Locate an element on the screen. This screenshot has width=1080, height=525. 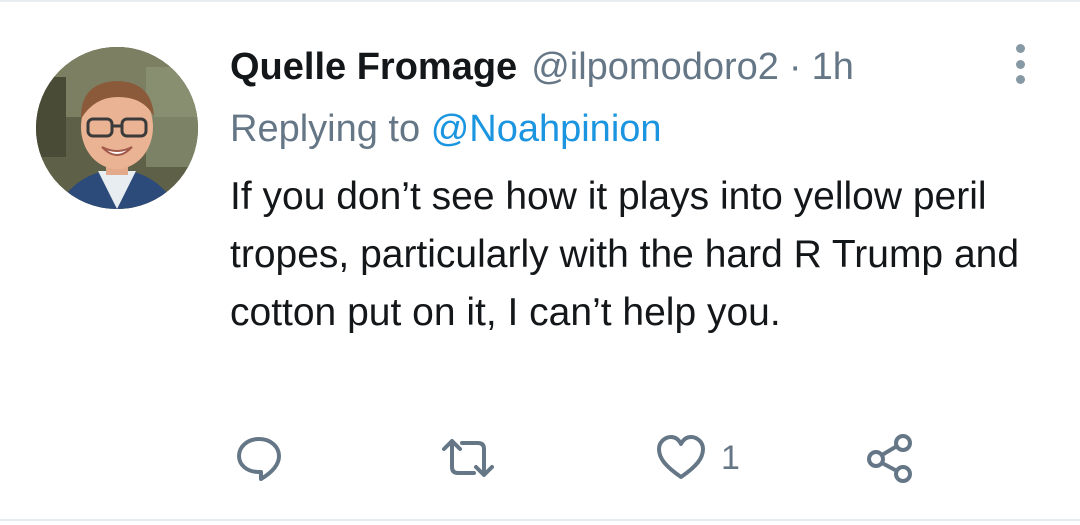
replying-to-label: Replying to is located at coordinates (325, 129).